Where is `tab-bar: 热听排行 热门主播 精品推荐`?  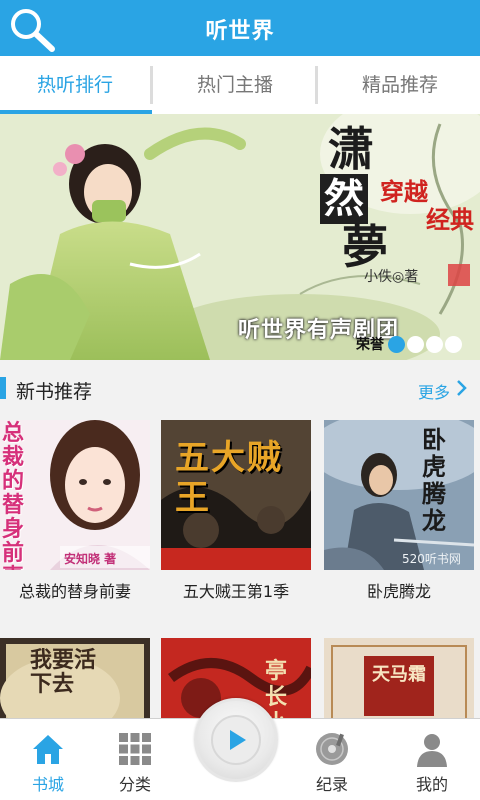 tab-bar: 热听排行 热门主播 精品推荐 is located at coordinates (240, 85).